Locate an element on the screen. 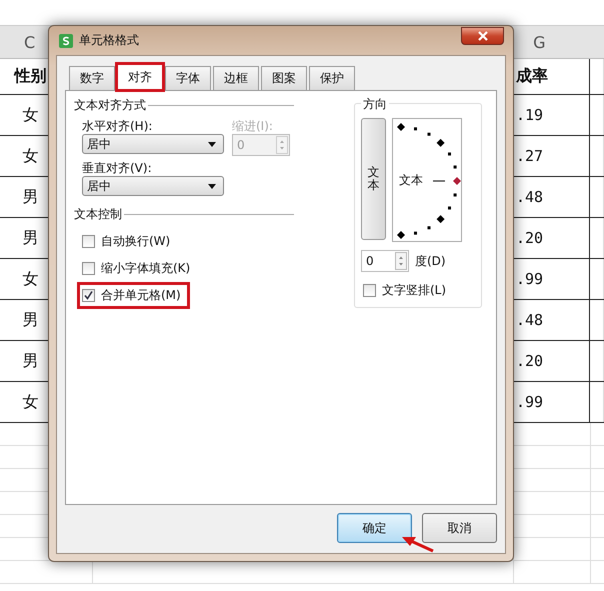 The width and height of the screenshot is (604, 591). group-title: 文本控制 is located at coordinates (98, 214).